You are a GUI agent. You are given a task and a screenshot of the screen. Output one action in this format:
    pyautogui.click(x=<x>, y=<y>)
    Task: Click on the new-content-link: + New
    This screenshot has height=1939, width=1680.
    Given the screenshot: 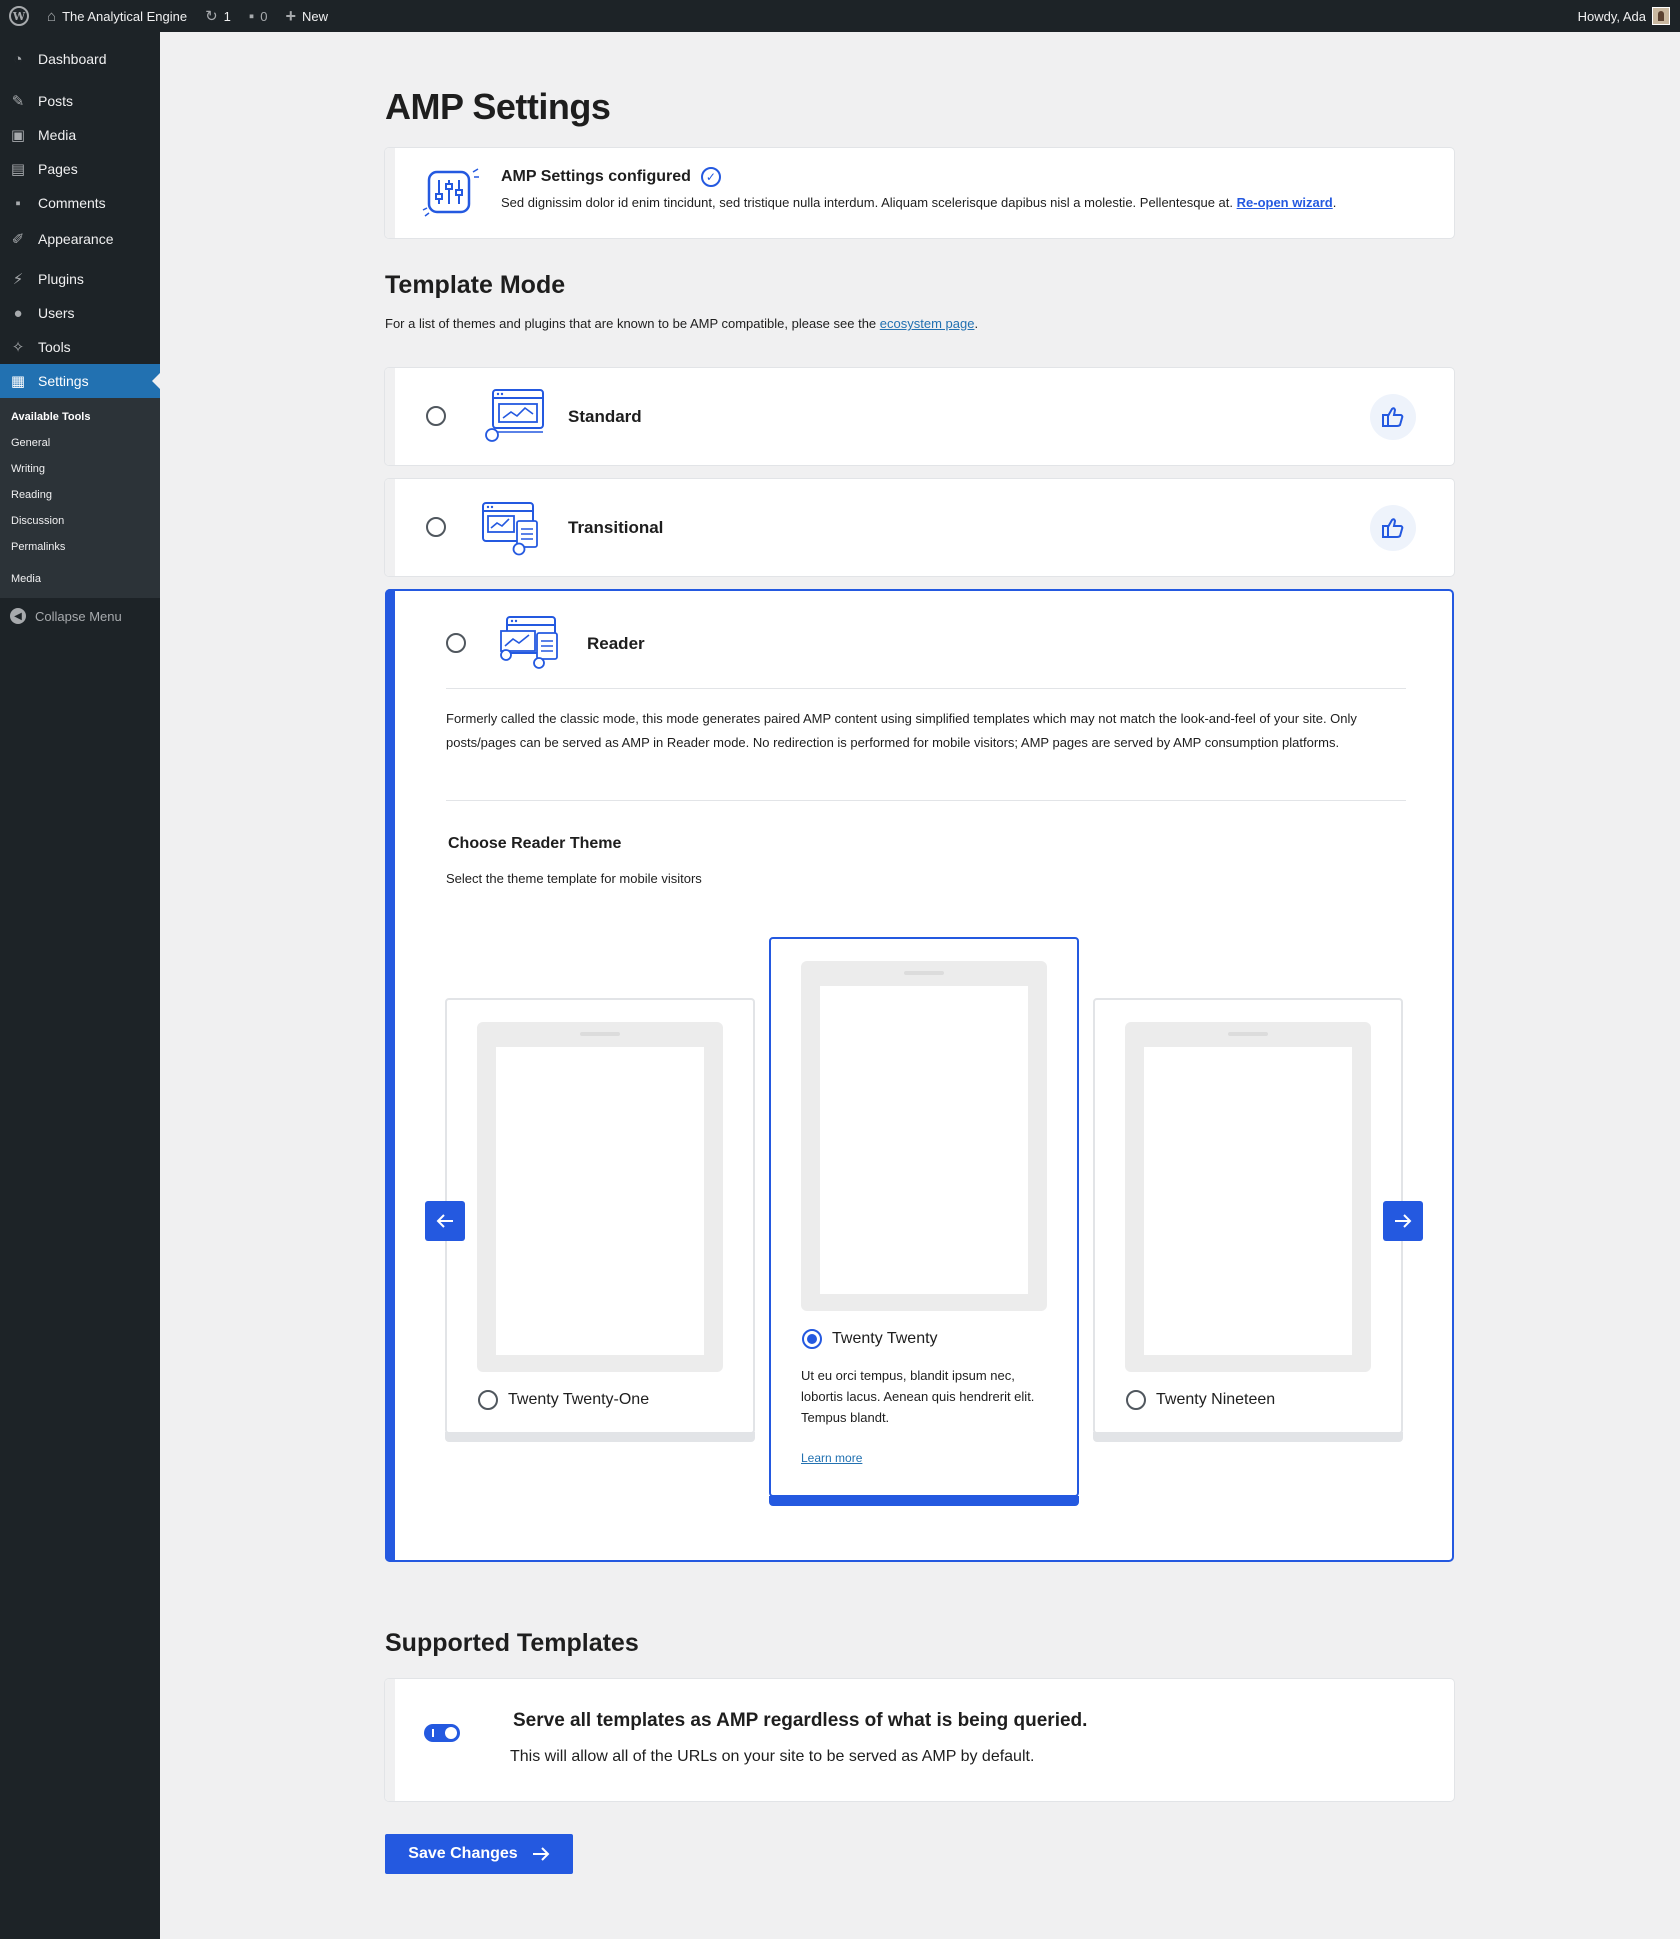 What is the action you would take?
    pyautogui.click(x=306, y=16)
    